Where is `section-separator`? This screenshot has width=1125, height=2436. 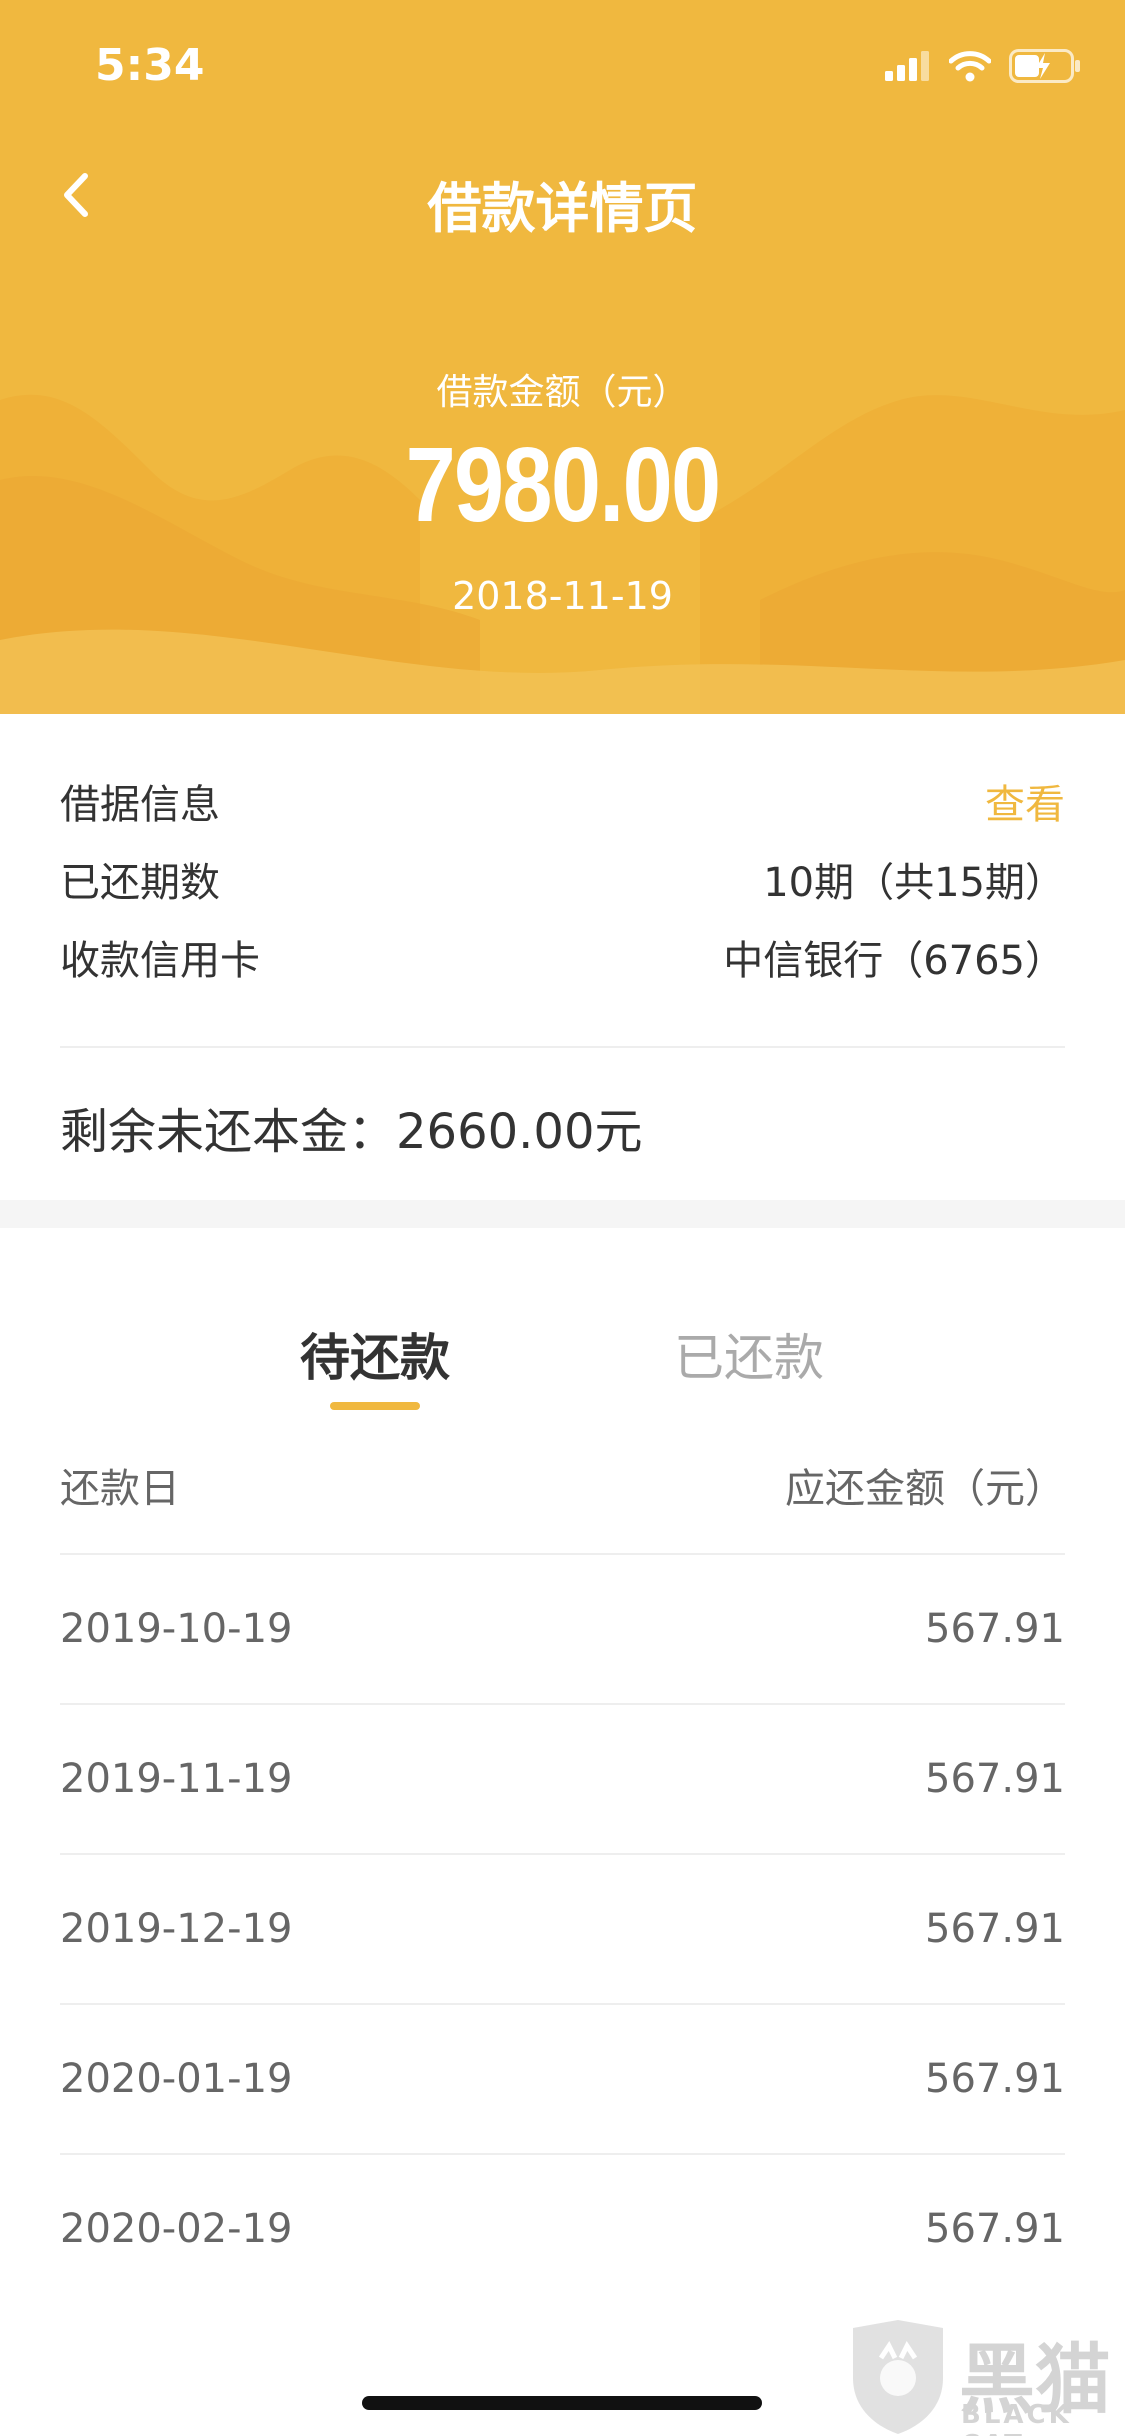 section-separator is located at coordinates (562, 1214).